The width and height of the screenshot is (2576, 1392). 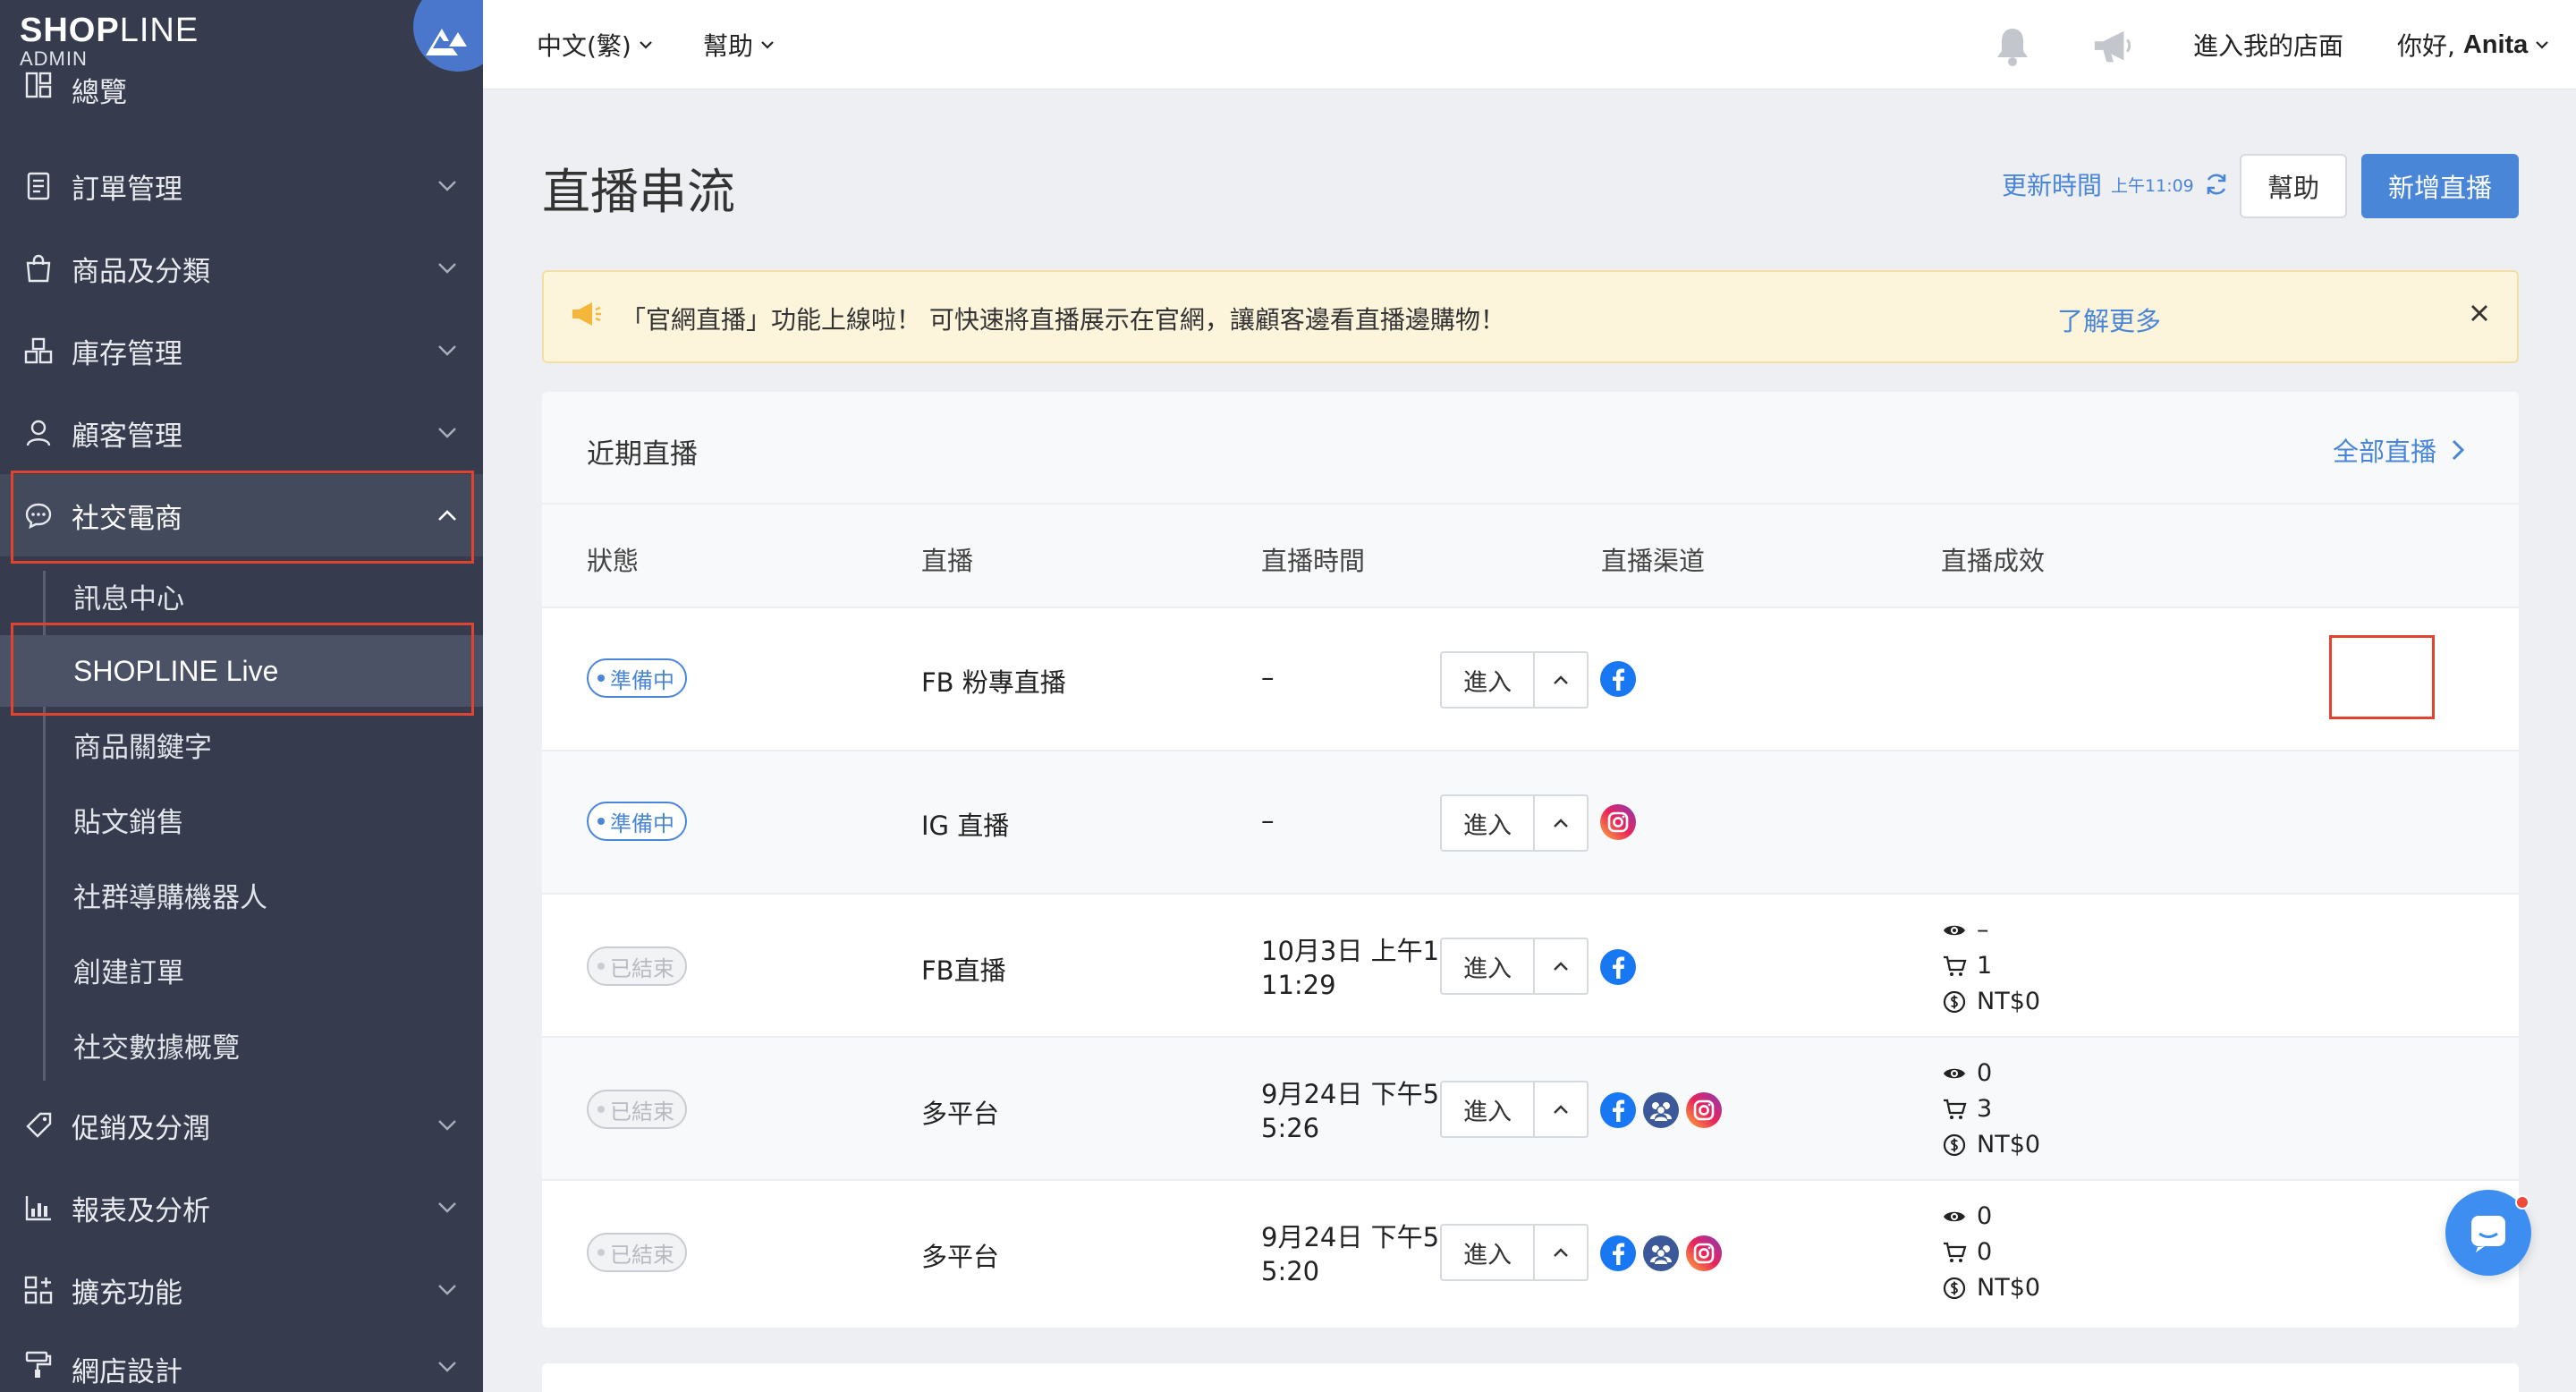 I want to click on orders-count: 1, so click(x=1985, y=966).